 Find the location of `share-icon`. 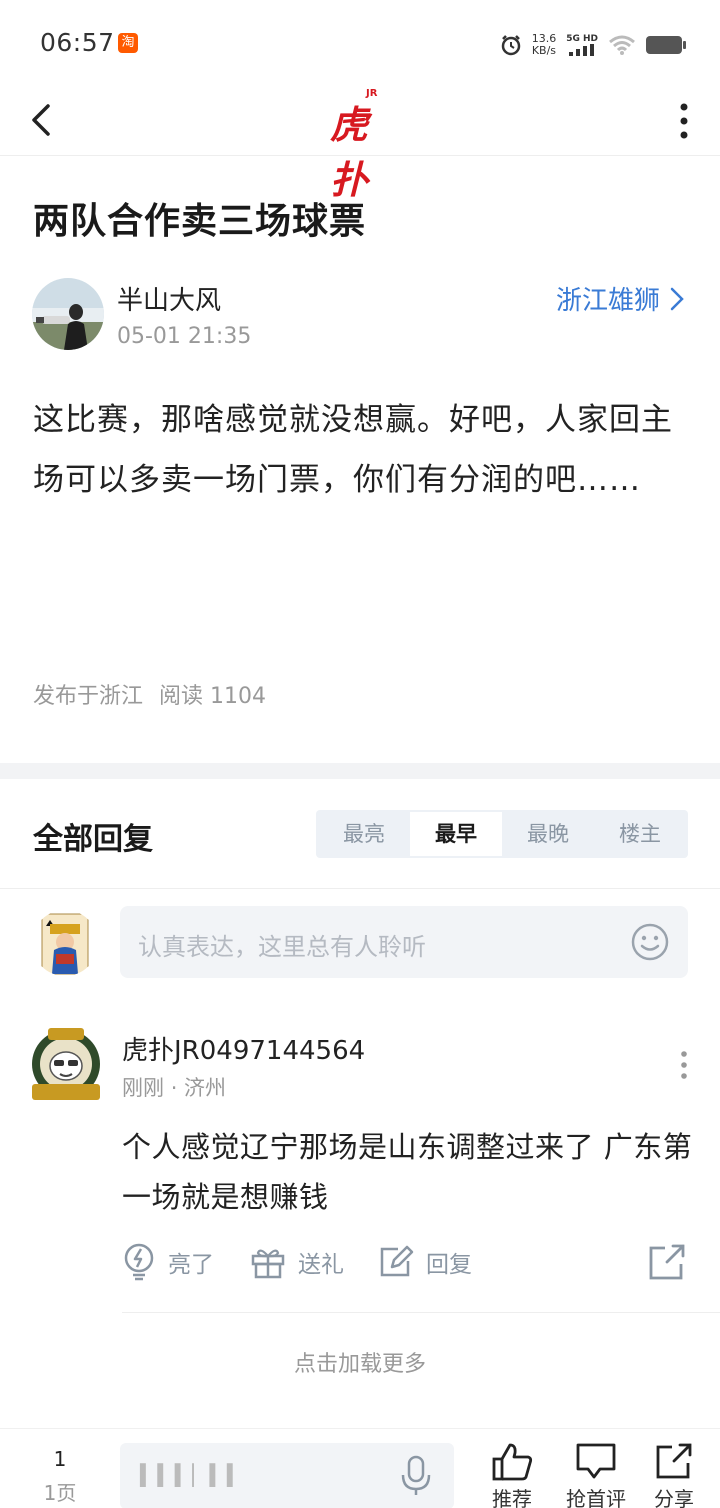

share-icon is located at coordinates (674, 1461).